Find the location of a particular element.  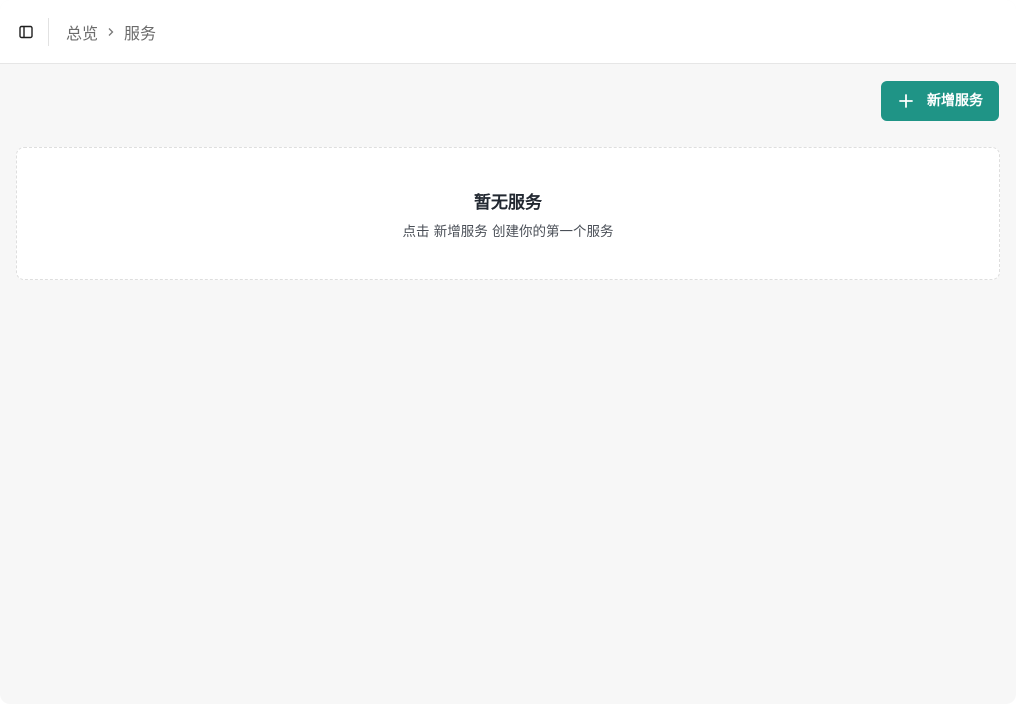

empty-state-title: 暂无服务 is located at coordinates (508, 203).